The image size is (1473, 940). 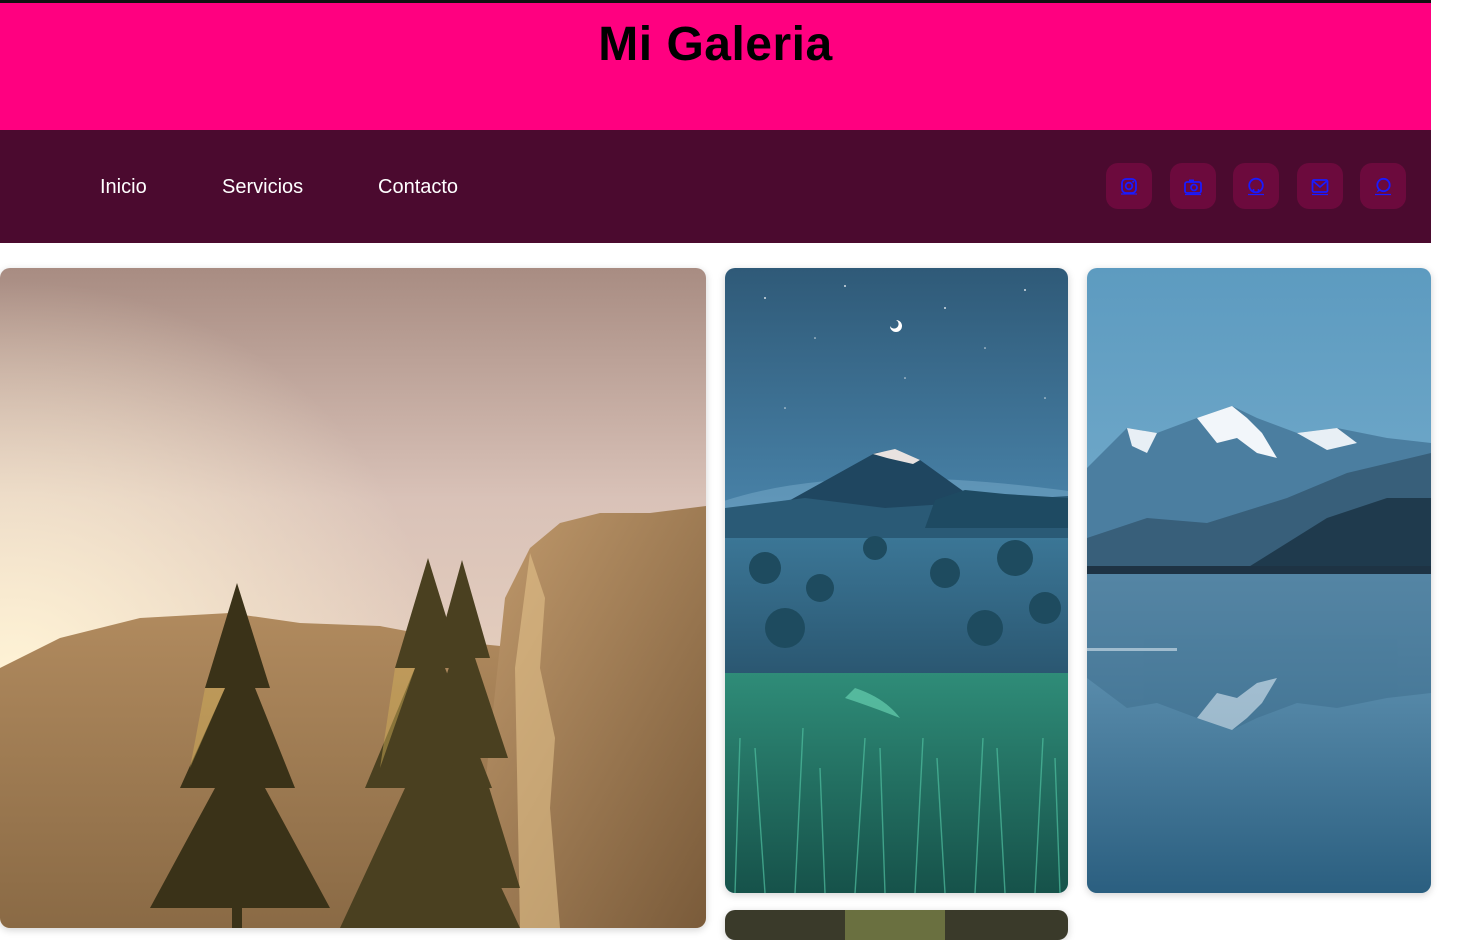 I want to click on instagram-icon, so click(x=1129, y=186).